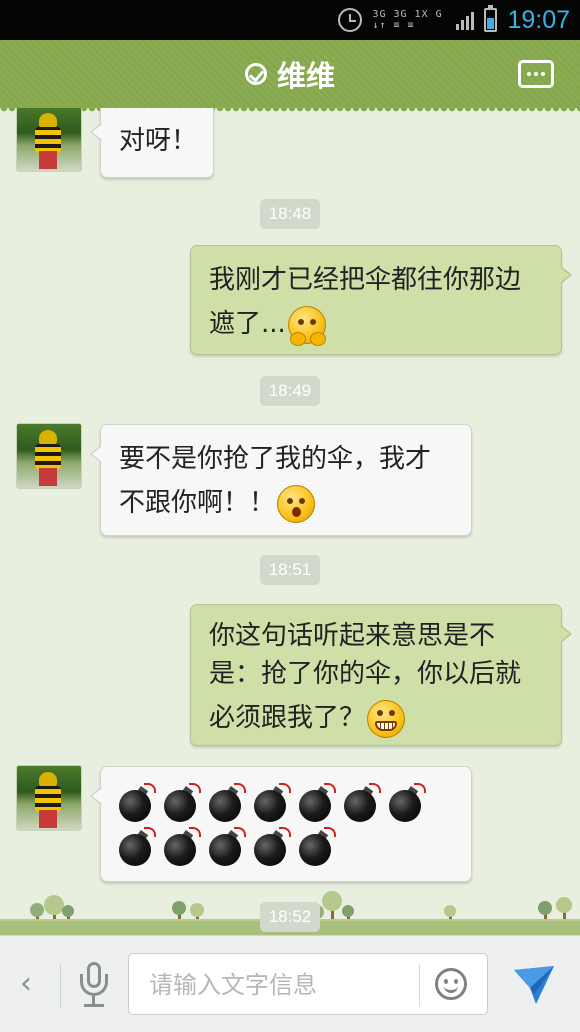 The image size is (580, 1032). What do you see at coordinates (290, 214) in the screenshot?
I see `timestamp: 18:48` at bounding box center [290, 214].